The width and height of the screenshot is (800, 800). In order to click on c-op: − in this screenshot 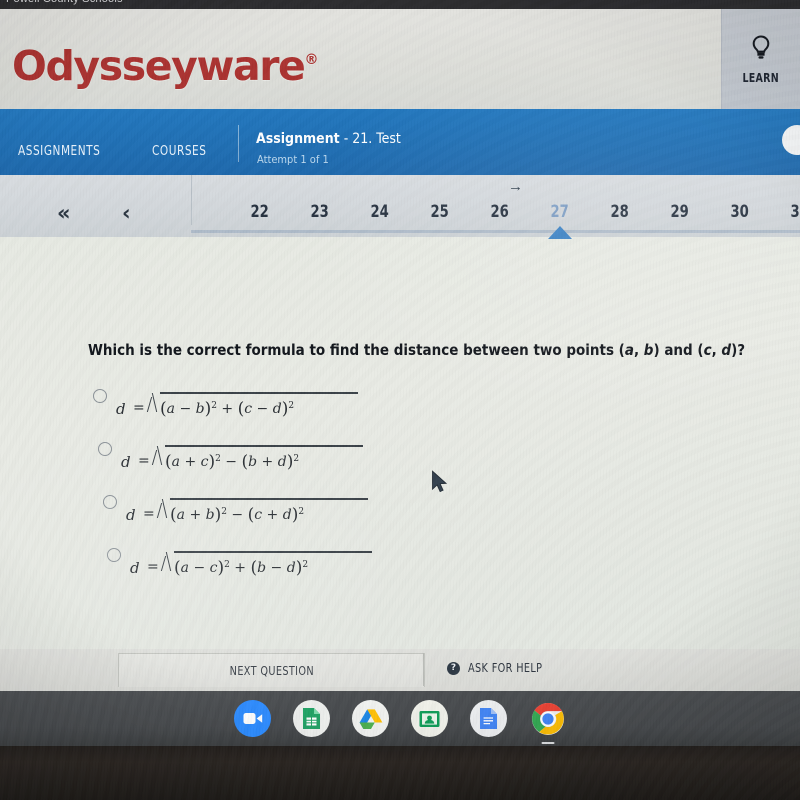, I will do `click(237, 515)`.